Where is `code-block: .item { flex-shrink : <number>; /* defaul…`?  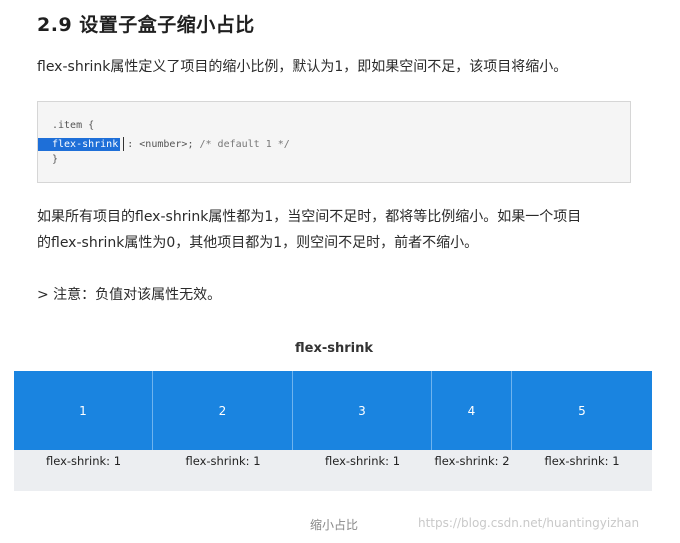 code-block: .item { flex-shrink : <number>; /* defaul… is located at coordinates (334, 142).